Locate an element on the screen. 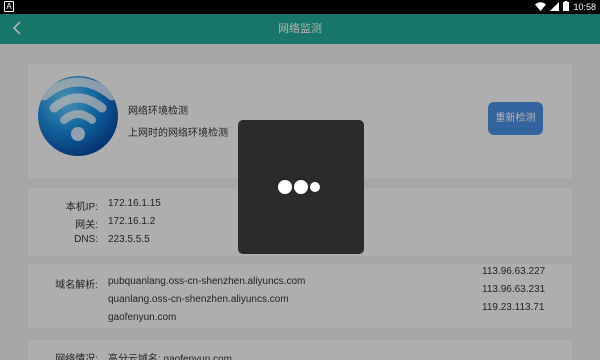  loading-dialog is located at coordinates (301, 187).